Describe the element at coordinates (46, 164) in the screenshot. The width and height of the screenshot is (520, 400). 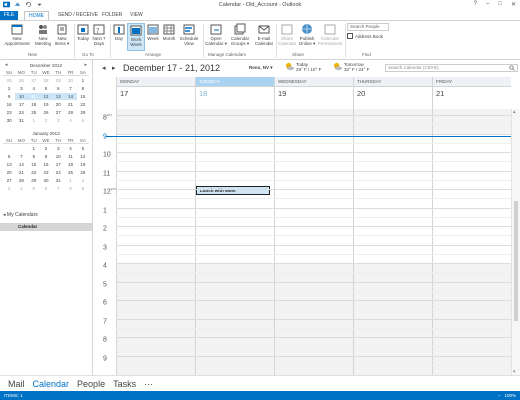
I see `mini-calendar-day: 16` at that location.